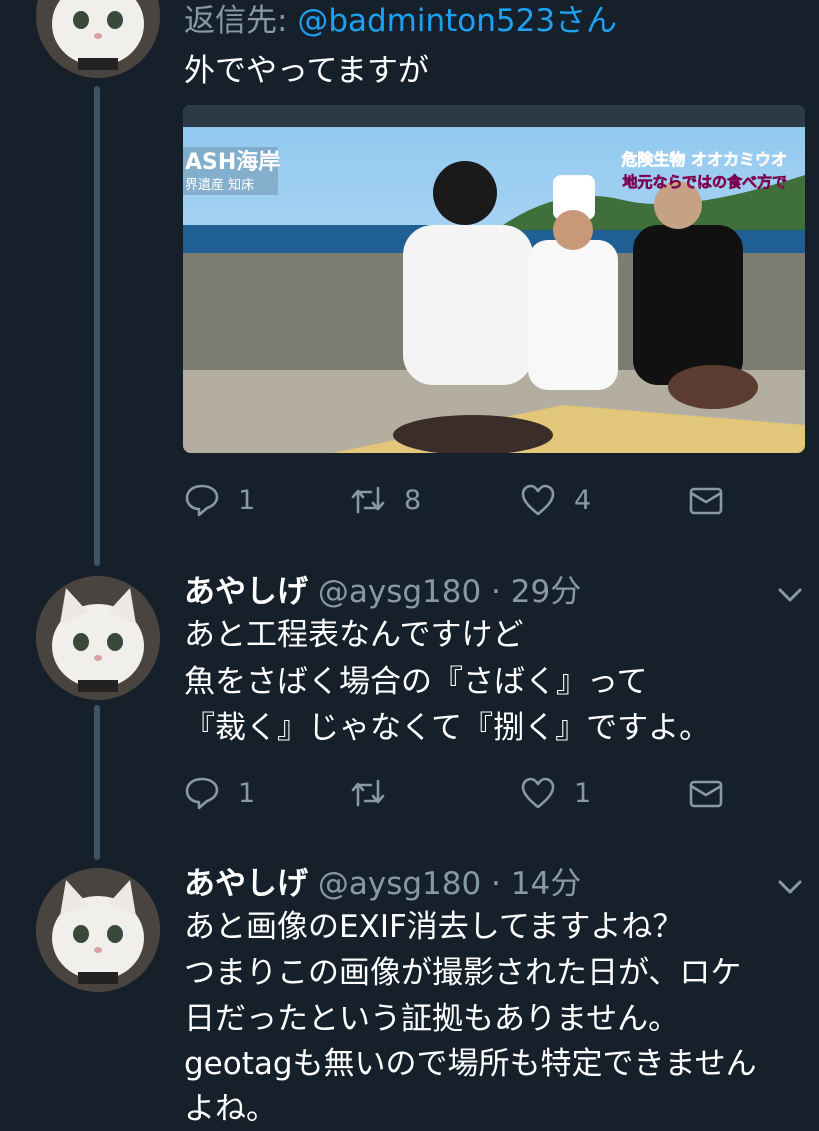 Image resolution: width=819 pixels, height=1131 pixels. I want to click on tweet-body-line: 日だったという証拠もありません。, so click(432, 1019).